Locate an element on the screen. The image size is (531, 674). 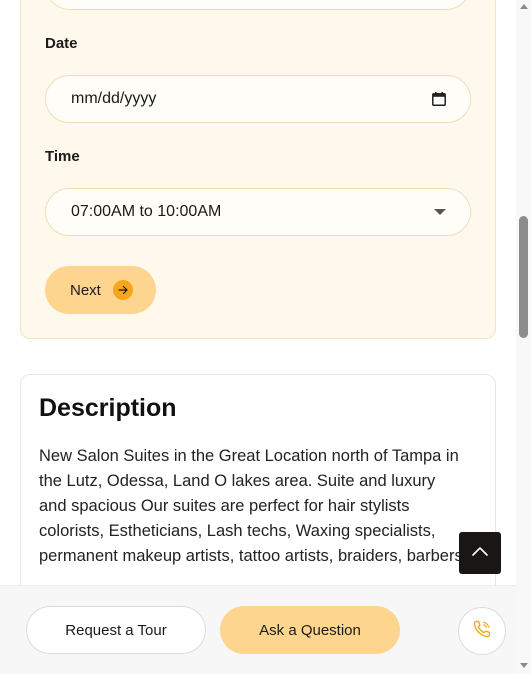
ask-question-label: Ask a Question is located at coordinates (310, 630).